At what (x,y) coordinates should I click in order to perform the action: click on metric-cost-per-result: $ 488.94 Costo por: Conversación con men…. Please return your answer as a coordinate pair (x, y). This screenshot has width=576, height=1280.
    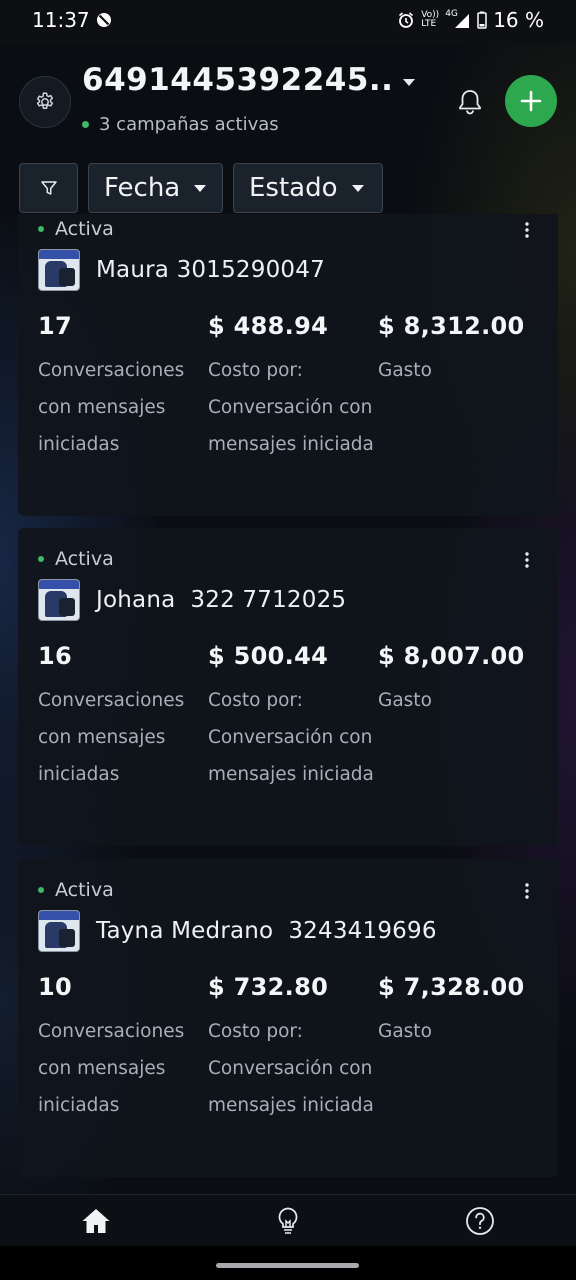
    Looking at the image, I should click on (293, 387).